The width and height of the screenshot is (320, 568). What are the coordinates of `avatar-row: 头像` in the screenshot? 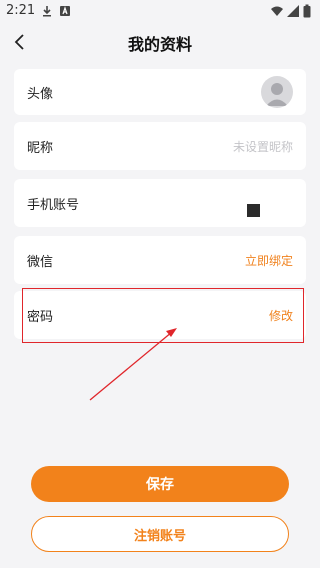 It's located at (160, 92).